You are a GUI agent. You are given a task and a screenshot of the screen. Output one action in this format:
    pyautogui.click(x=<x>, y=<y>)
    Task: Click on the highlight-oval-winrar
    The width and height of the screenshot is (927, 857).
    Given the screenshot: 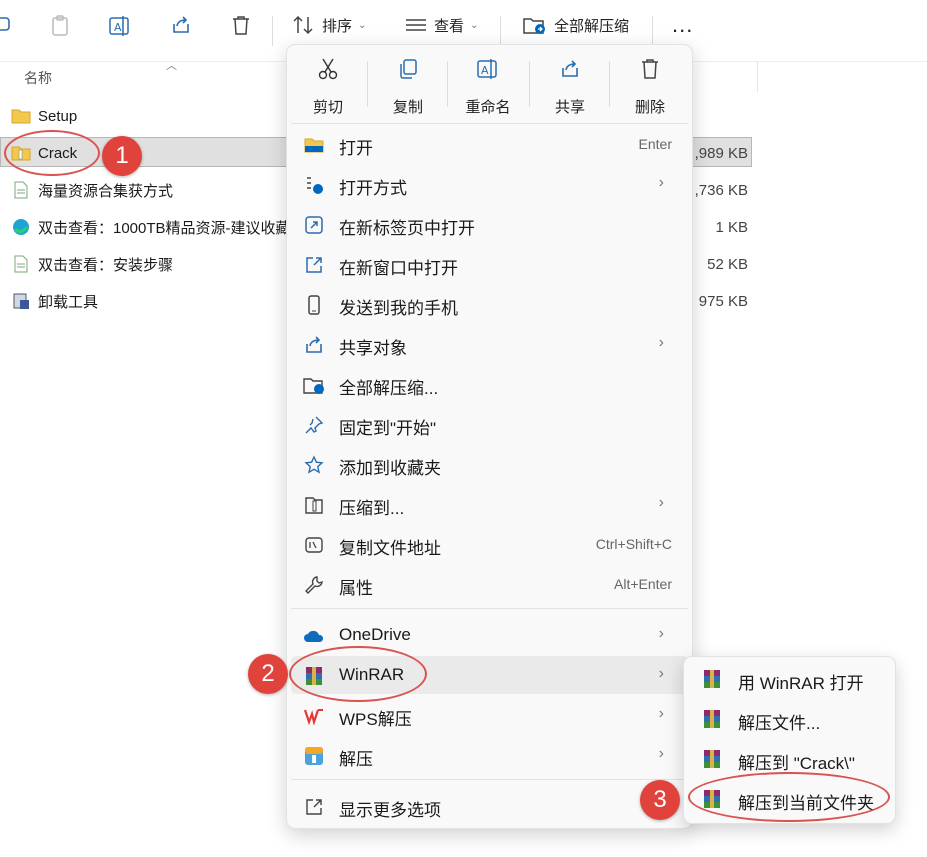 What is the action you would take?
    pyautogui.click(x=358, y=674)
    